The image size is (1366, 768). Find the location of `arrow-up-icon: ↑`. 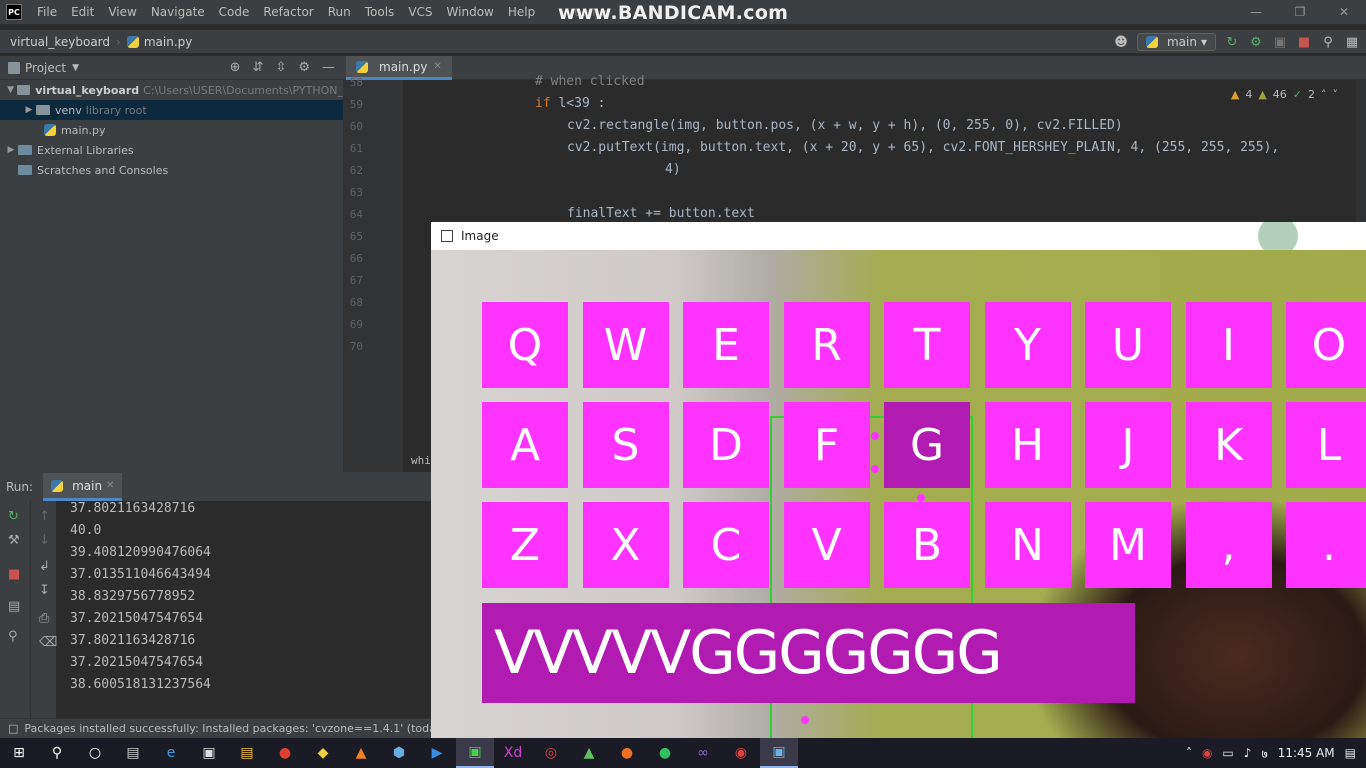

arrow-up-icon: ↑ is located at coordinates (44, 516).